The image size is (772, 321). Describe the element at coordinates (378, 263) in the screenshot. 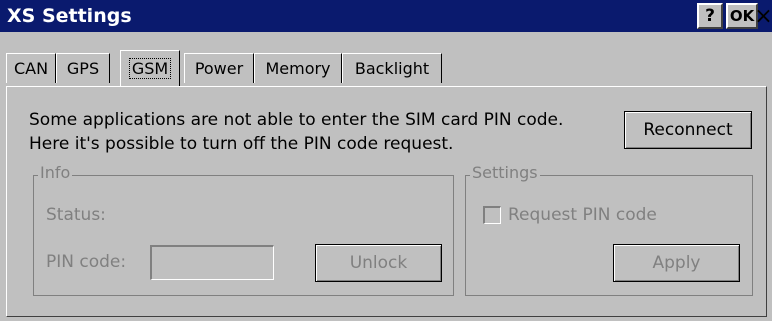

I see `unlock-button: Unlock` at that location.